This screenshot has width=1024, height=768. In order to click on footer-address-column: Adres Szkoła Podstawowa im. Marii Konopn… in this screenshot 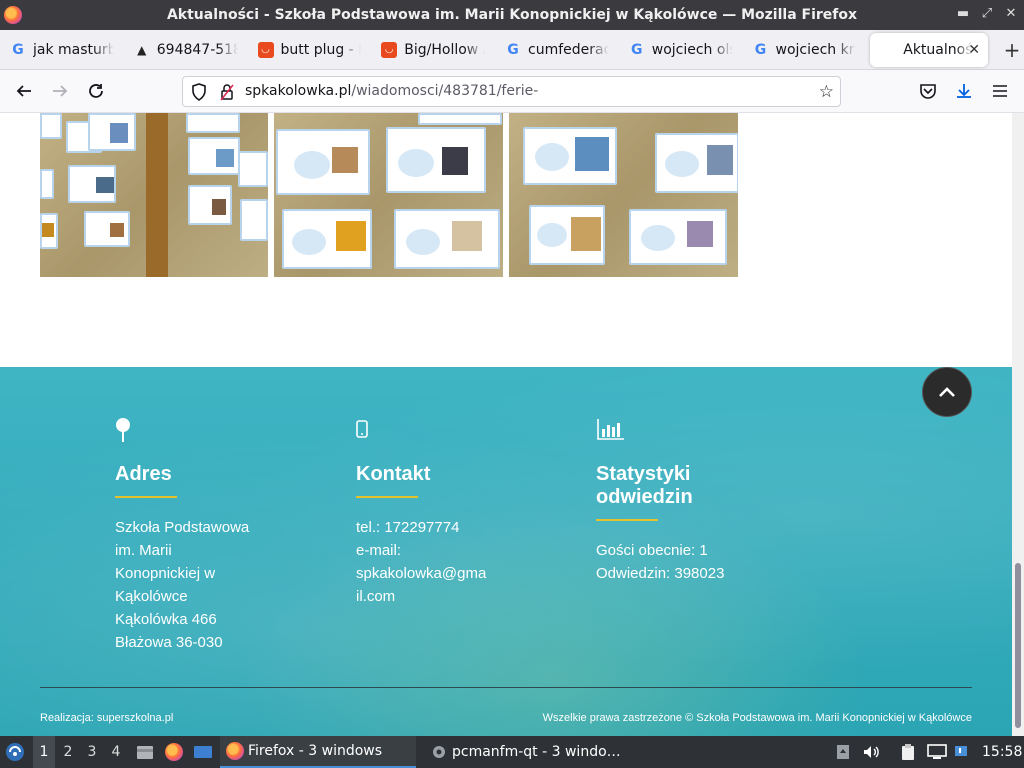, I will do `click(215, 535)`.